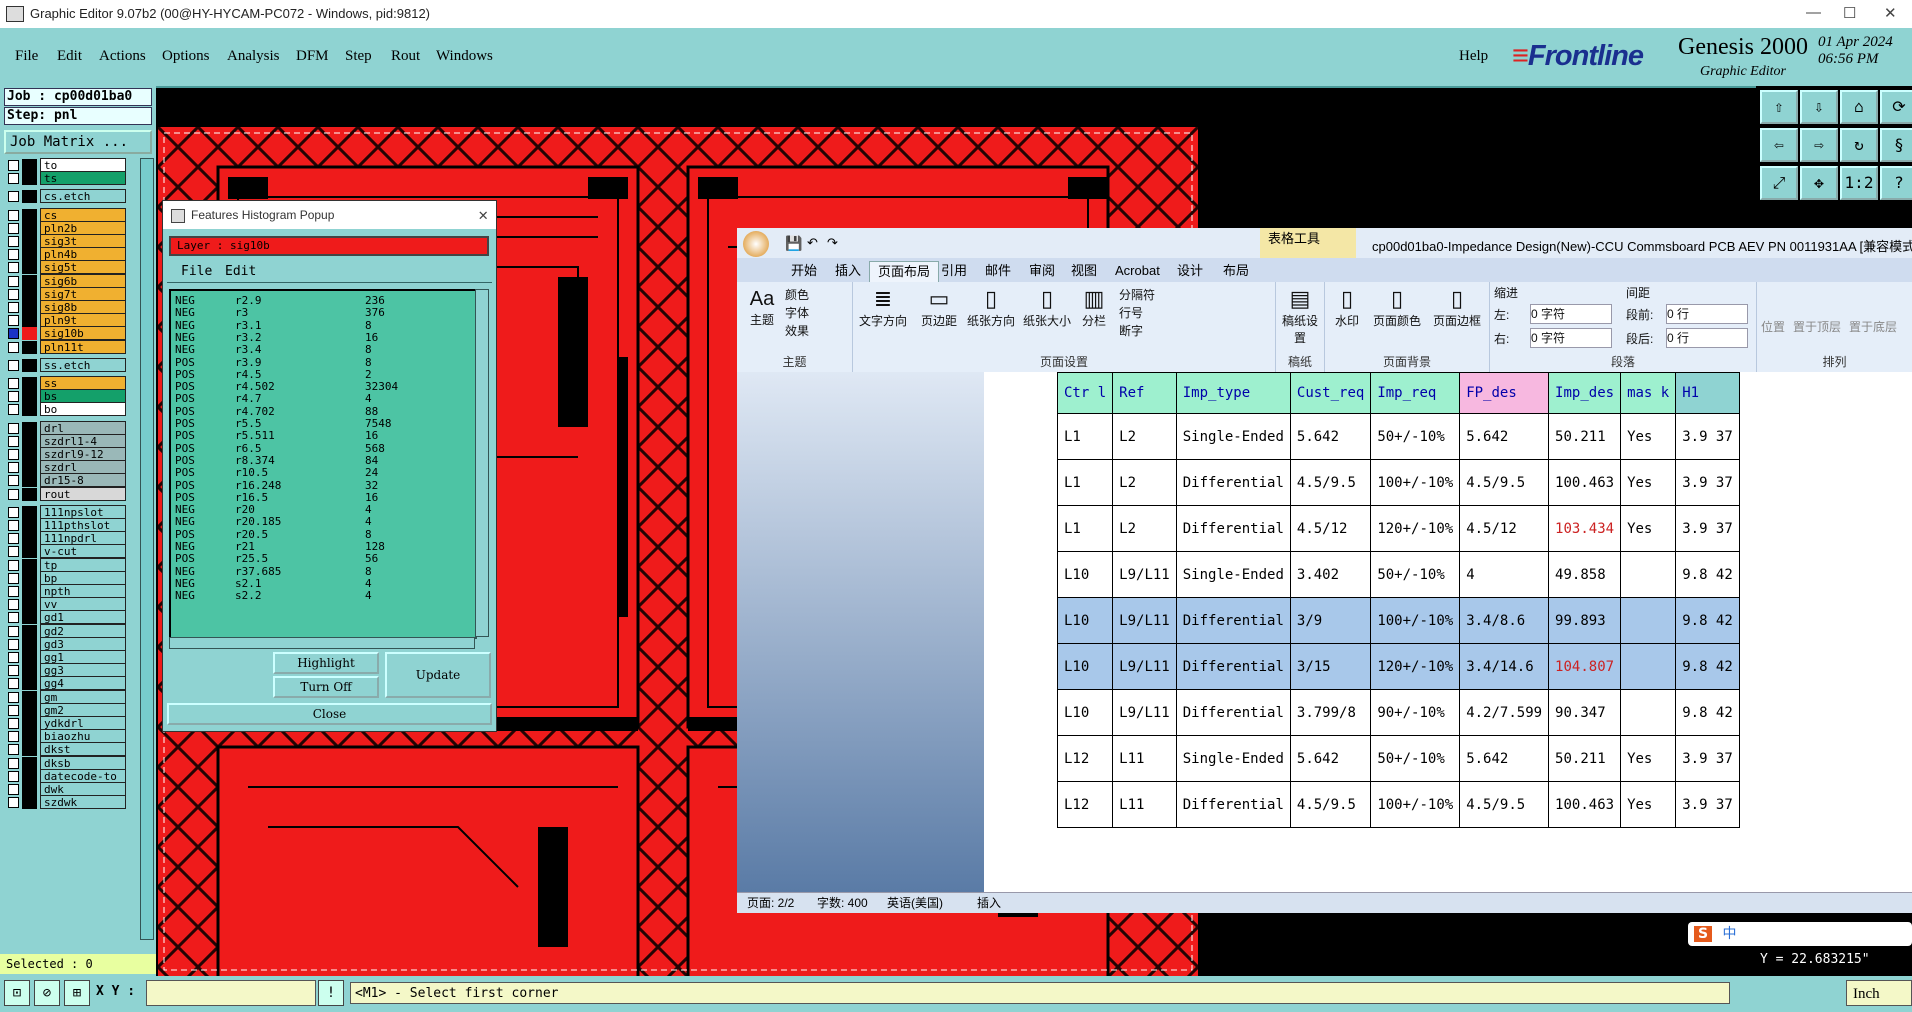 The image size is (1912, 1012). Describe the element at coordinates (1819, 183) in the screenshot. I see `center-icon: ✥` at that location.